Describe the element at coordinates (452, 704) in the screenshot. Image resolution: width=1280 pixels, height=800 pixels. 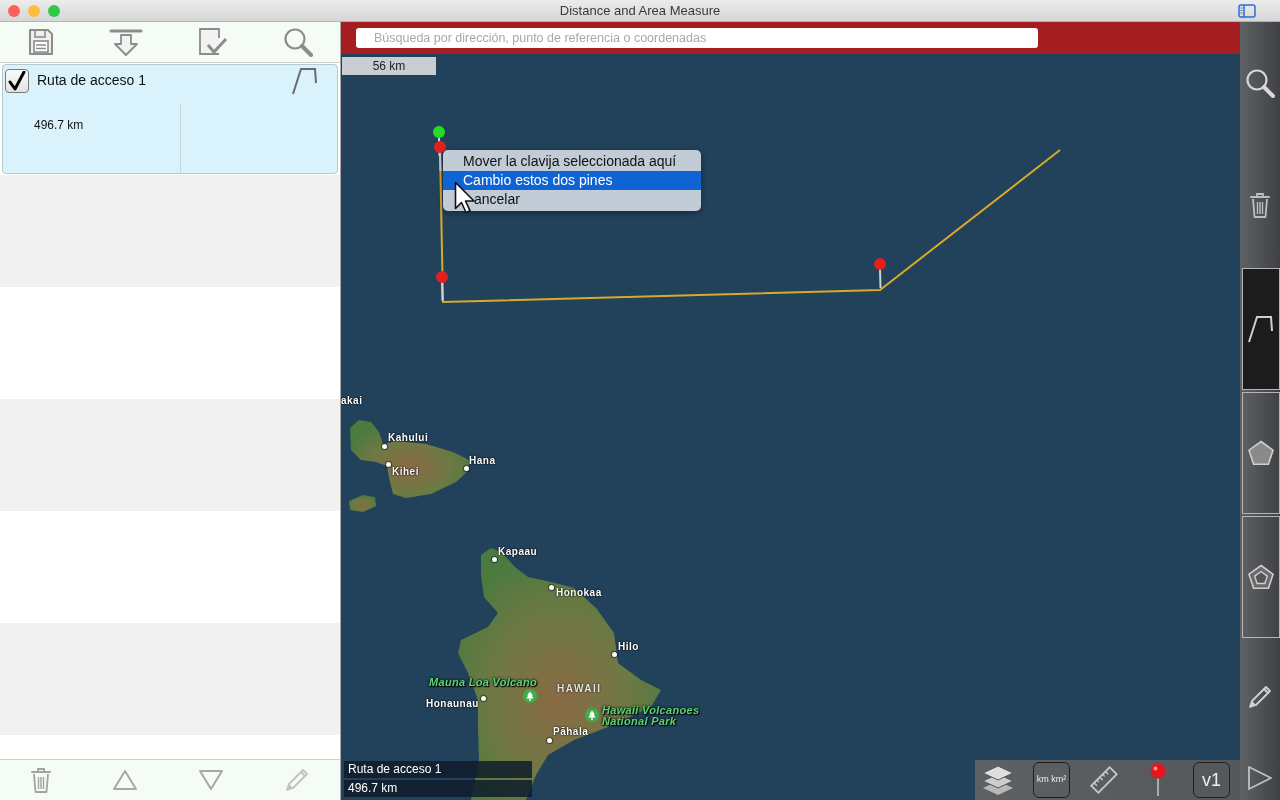
I see `town-label: Honaunau` at that location.